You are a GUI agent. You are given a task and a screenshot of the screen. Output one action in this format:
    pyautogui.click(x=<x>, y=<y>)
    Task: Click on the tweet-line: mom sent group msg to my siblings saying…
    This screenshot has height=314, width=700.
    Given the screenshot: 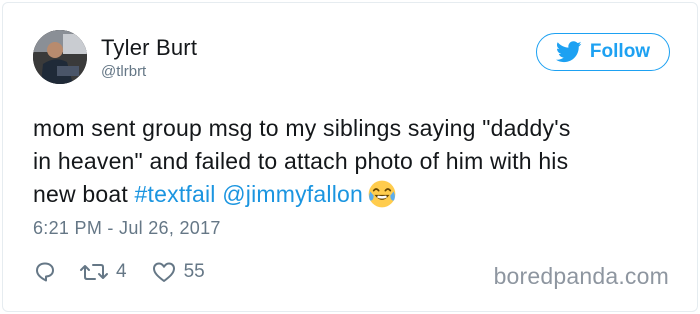 What is the action you would take?
    pyautogui.click(x=302, y=128)
    